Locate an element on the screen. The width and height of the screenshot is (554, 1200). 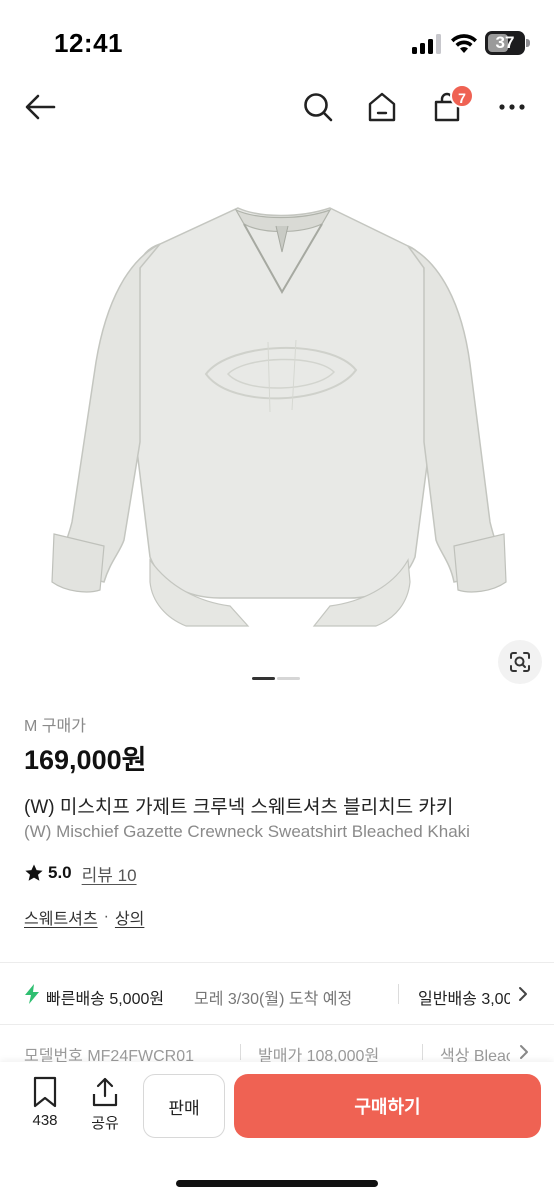
home-indicator is located at coordinates (277, 1183).